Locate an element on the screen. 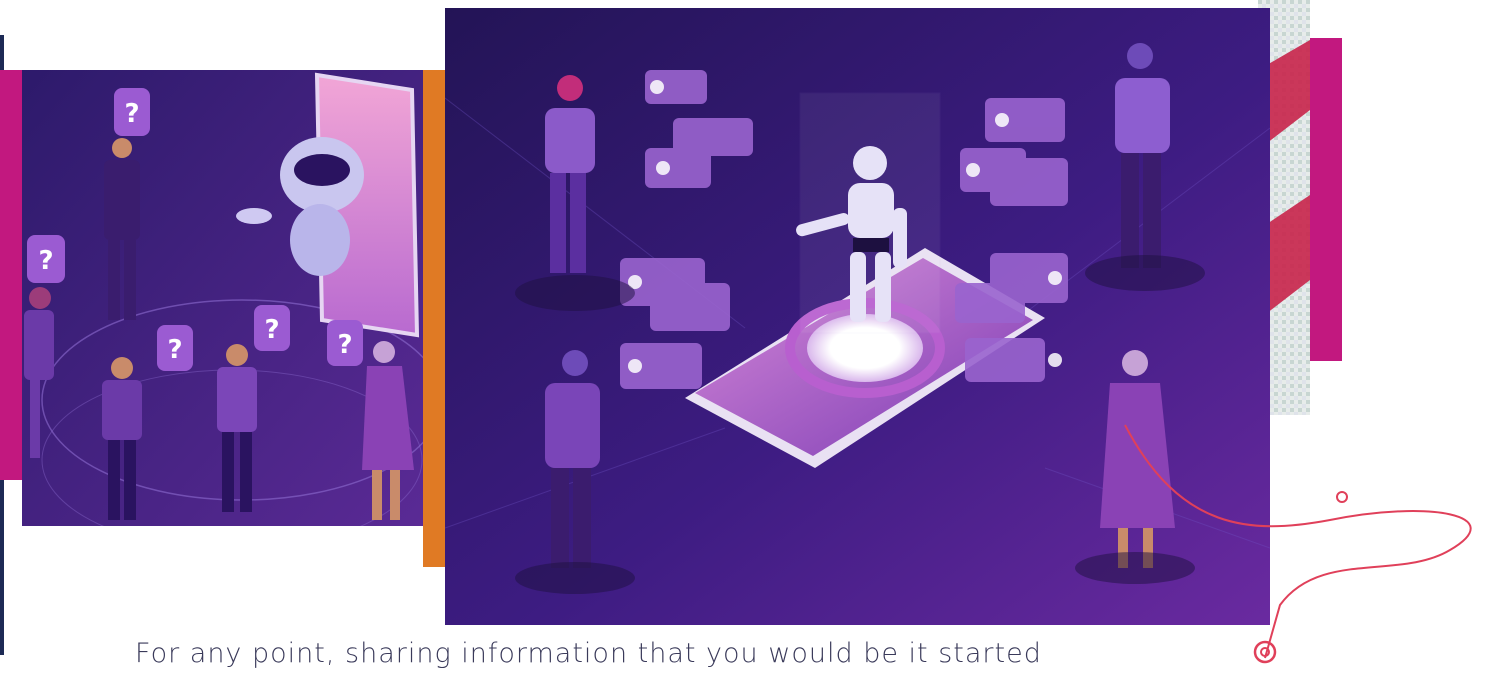 This screenshot has height=674, width=1495. magenta-accent-bar-right is located at coordinates (1326, 199).